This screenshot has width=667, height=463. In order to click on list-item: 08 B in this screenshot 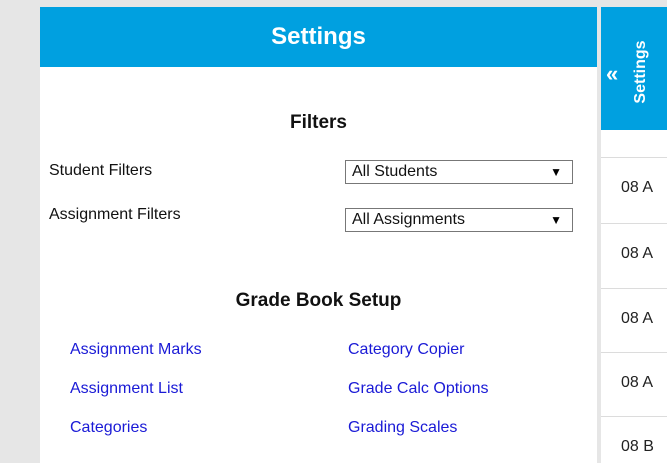, I will do `click(634, 439)`.